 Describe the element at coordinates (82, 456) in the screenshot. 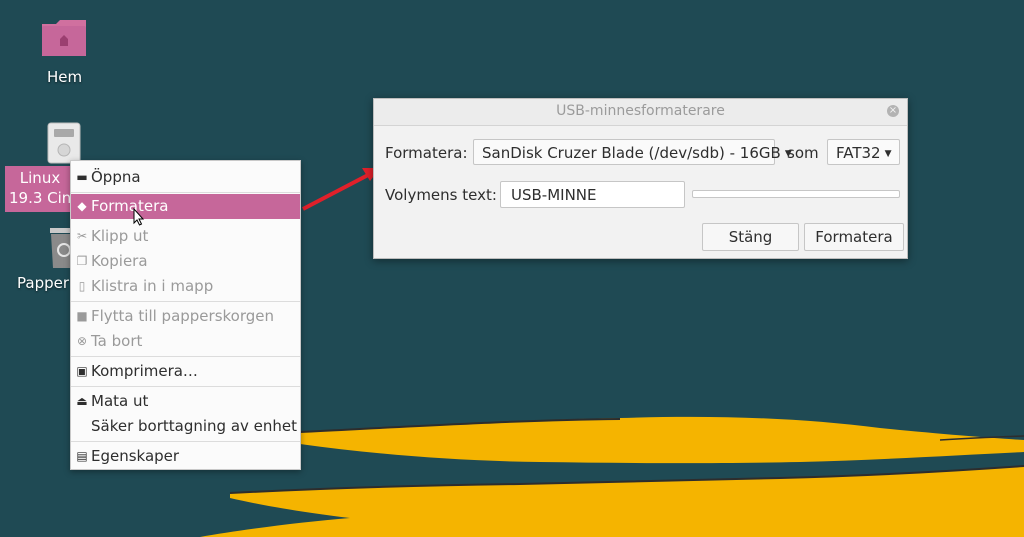

I see `properties-icon: ▤` at that location.